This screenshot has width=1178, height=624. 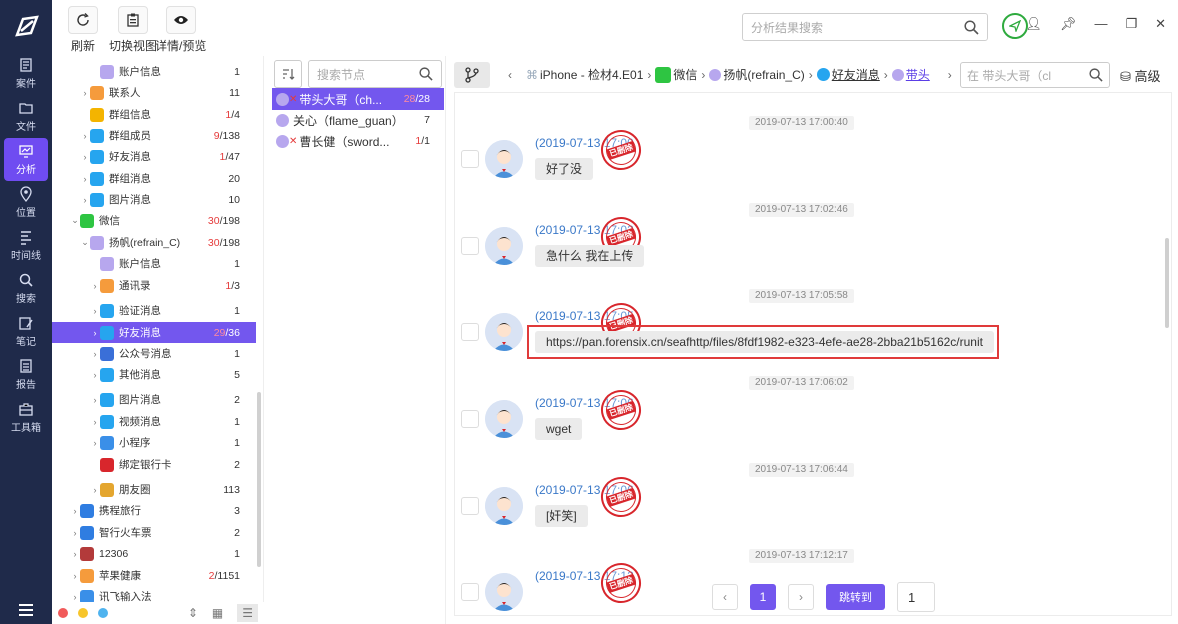 I want to click on send-button, so click(x=1015, y=26).